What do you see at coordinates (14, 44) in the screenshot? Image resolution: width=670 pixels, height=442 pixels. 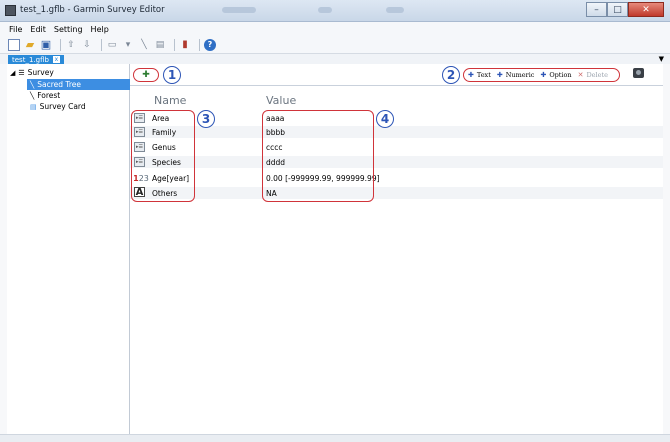 I see `new-file-icon` at bounding box center [14, 44].